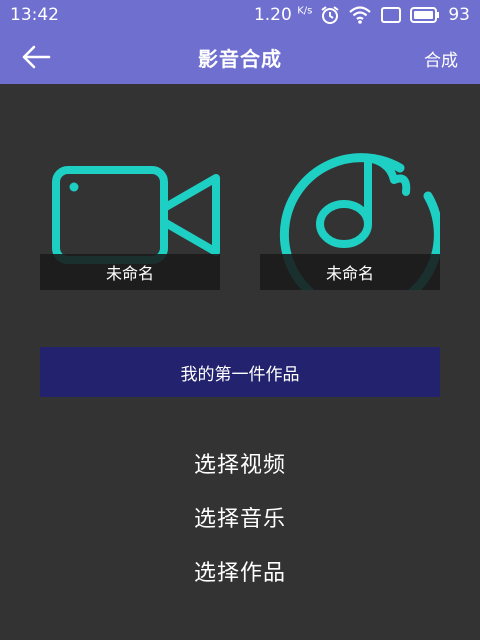 This screenshot has width=480, height=640. Describe the element at coordinates (130, 272) in the screenshot. I see `video-name: 未命名` at that location.